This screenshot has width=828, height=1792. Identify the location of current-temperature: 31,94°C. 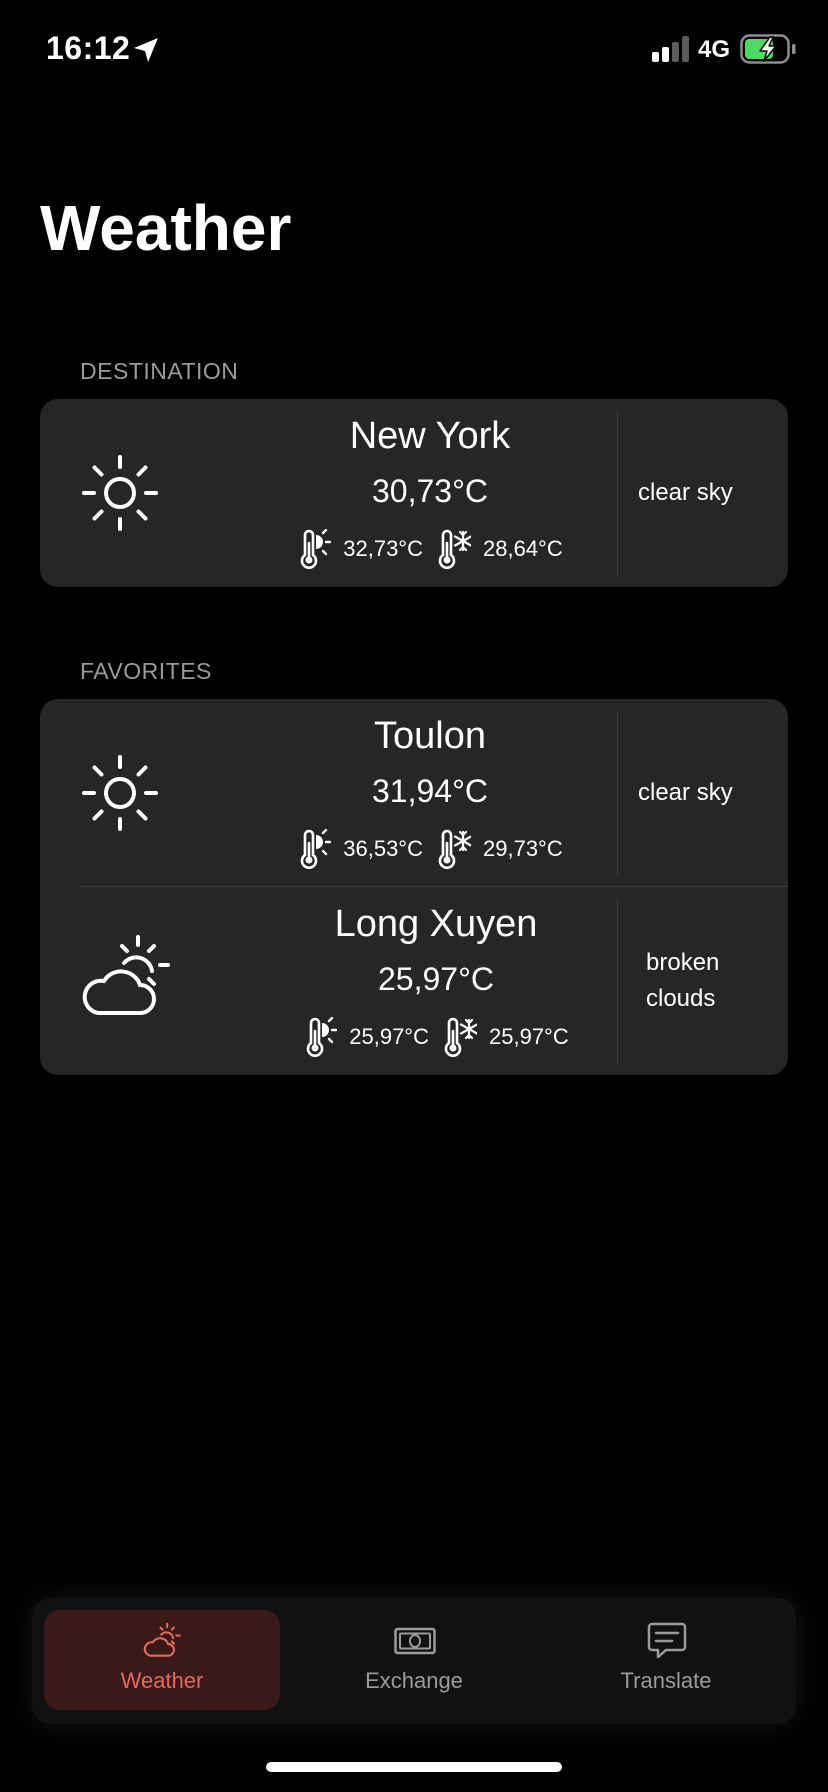
(430, 791).